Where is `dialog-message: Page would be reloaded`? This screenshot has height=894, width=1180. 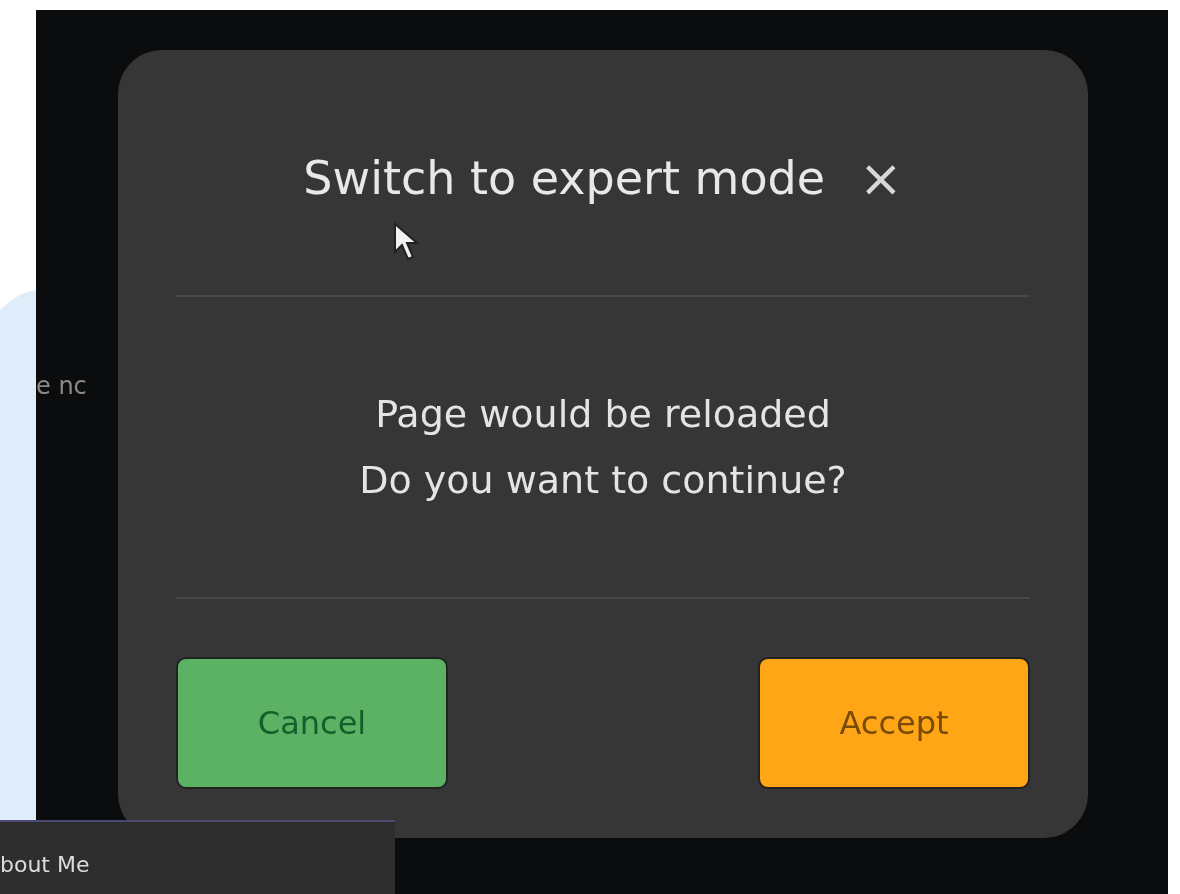 dialog-message: Page would be reloaded is located at coordinates (603, 414).